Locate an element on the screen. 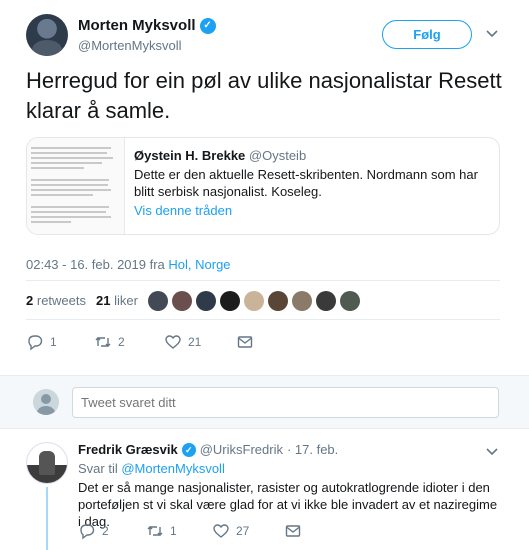  reply-to-prefix: Svar til is located at coordinates (100, 468).